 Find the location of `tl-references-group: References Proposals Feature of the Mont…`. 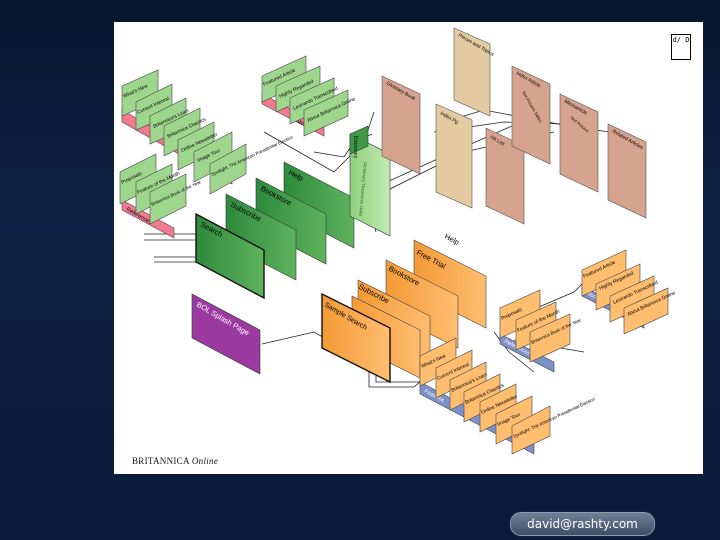

tl-references-group: References Proposals Feature of the Mont… is located at coordinates (160, 196).